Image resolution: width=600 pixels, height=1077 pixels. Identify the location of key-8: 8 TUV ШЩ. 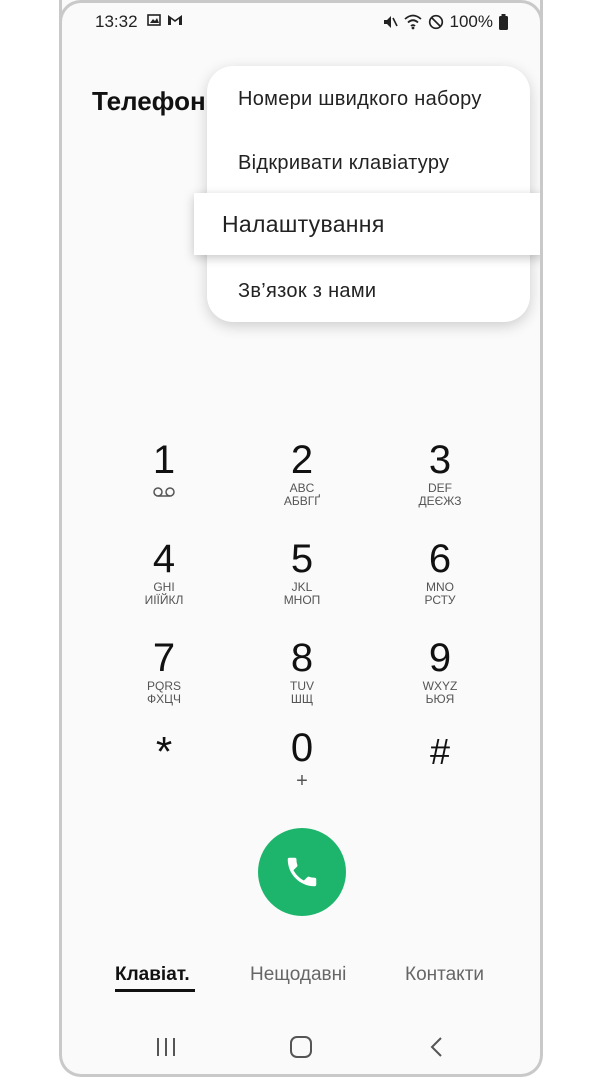
(302, 681).